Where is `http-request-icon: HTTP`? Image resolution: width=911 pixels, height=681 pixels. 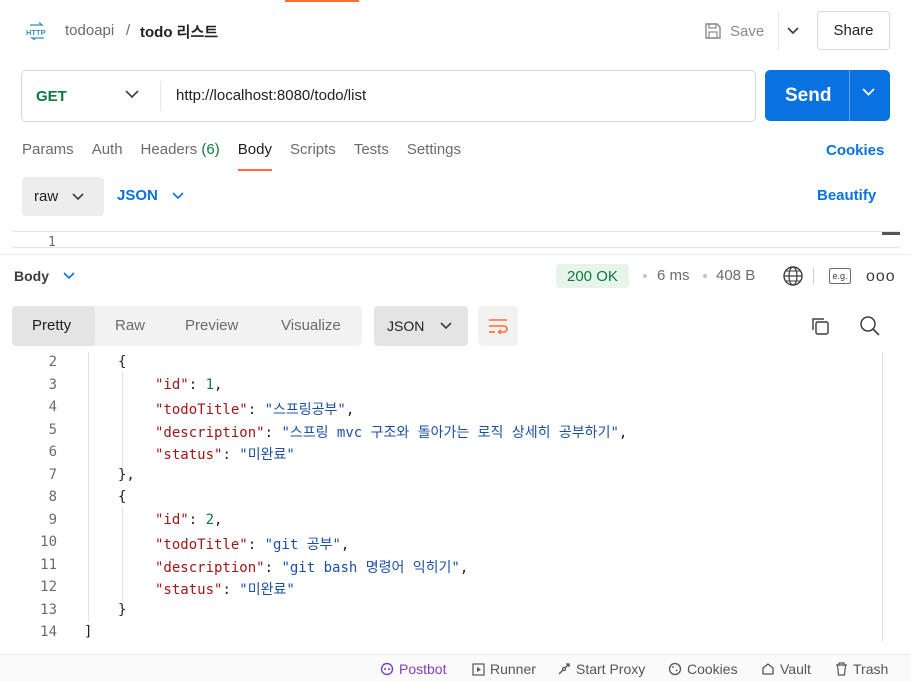 http-request-icon: HTTP is located at coordinates (36, 31).